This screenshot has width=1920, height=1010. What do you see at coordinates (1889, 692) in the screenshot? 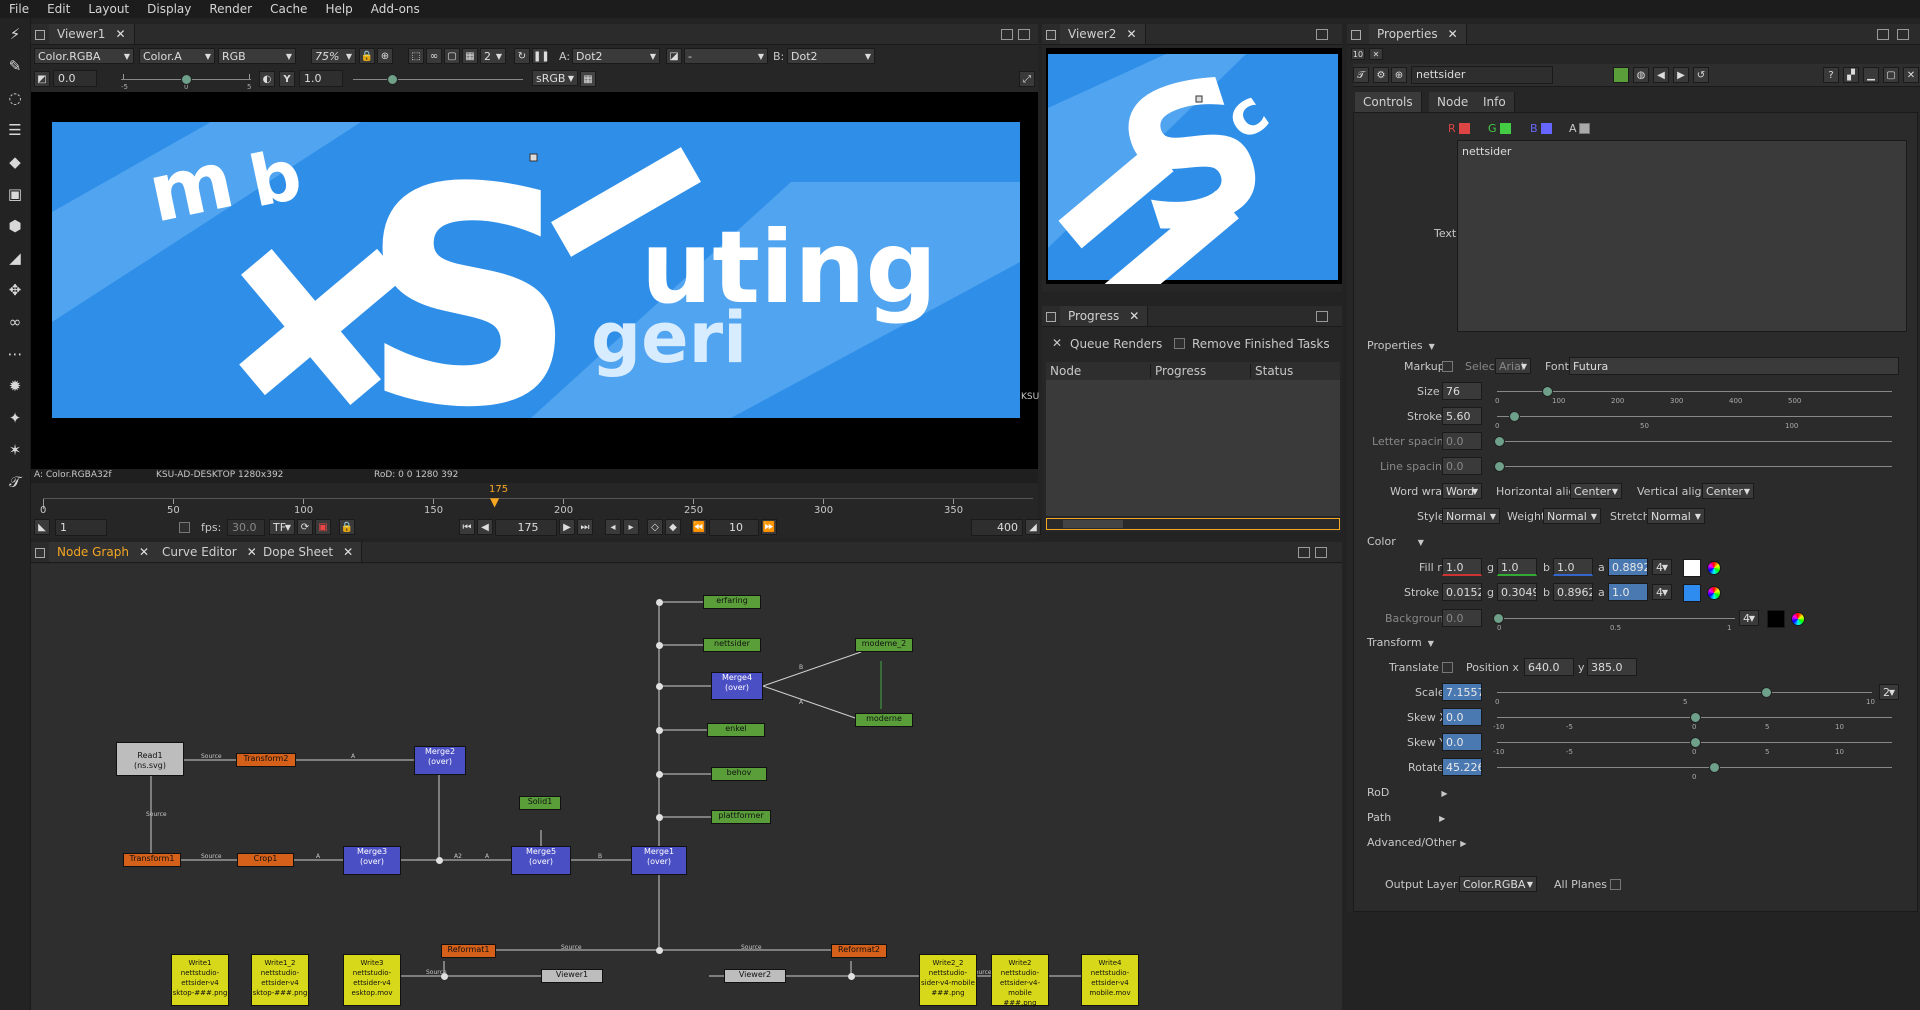
I see `scale-dims-button: 2` at bounding box center [1889, 692].